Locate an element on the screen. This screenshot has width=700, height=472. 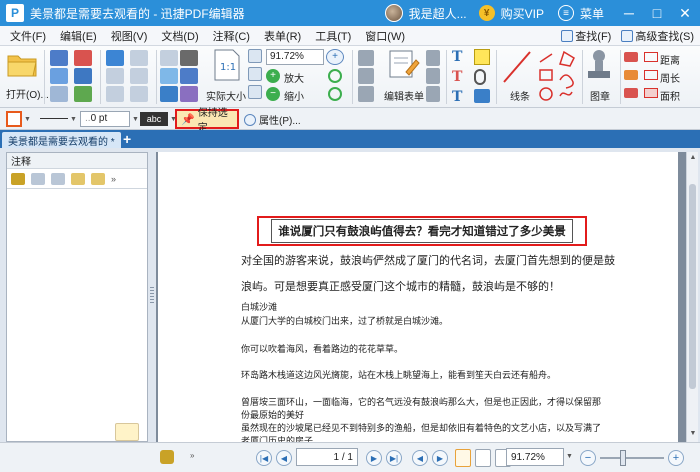
menu-file: 文件(F) is located at coordinates (28, 36).